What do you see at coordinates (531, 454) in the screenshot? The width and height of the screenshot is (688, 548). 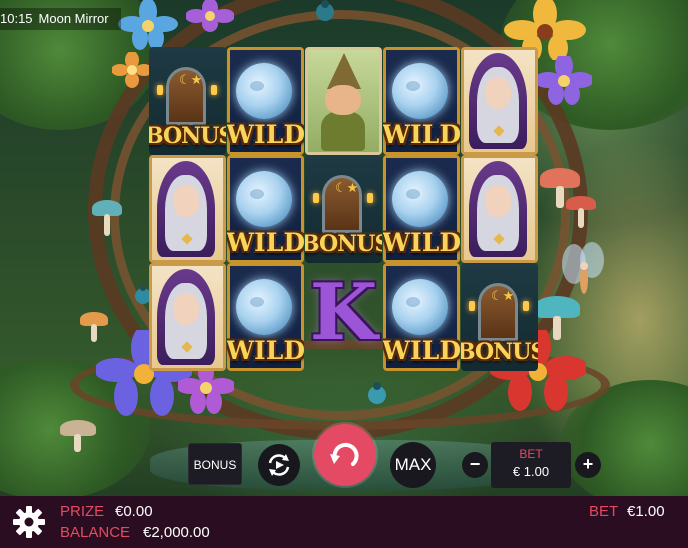 I see `bet-selector-label: BET` at bounding box center [531, 454].